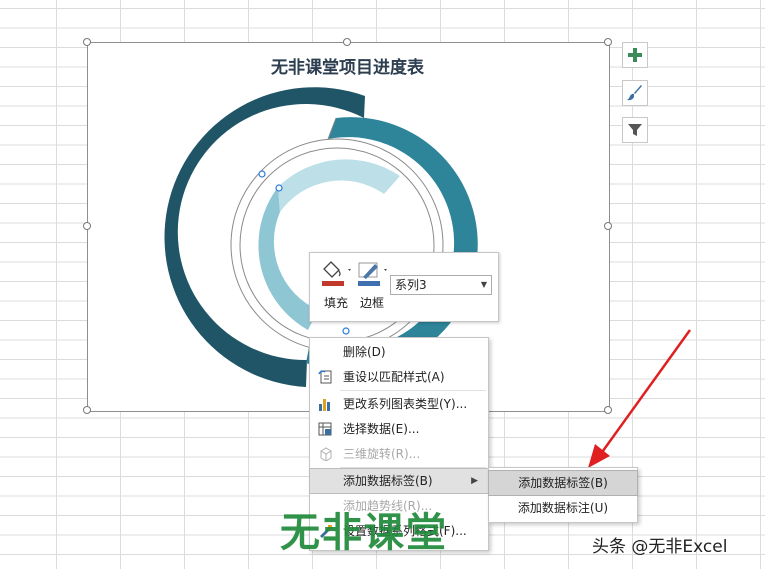  What do you see at coordinates (372, 274) in the screenshot?
I see `pen-icon` at bounding box center [372, 274].